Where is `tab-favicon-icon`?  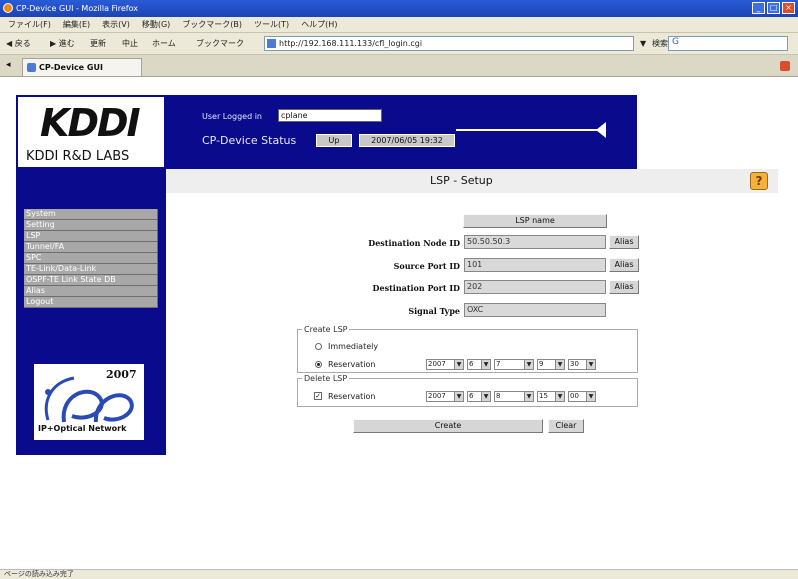 tab-favicon-icon is located at coordinates (31, 67).